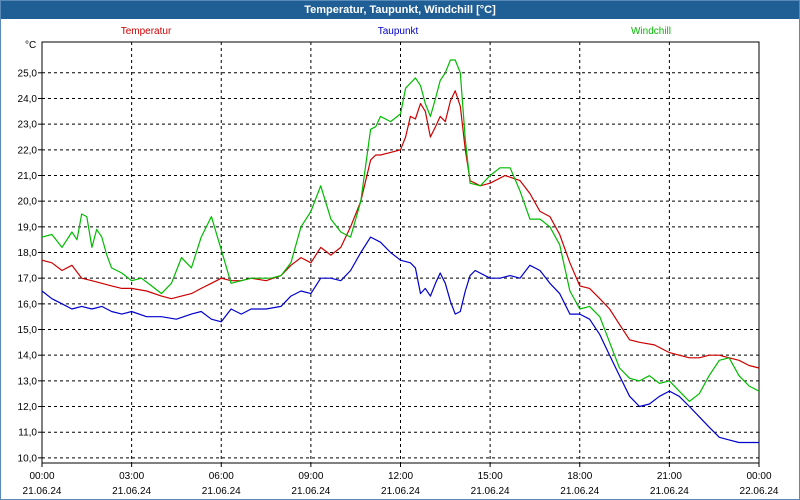 Image resolution: width=800 pixels, height=500 pixels. What do you see at coordinates (579, 476) in the screenshot?
I see `x-tick-time: 18:00` at bounding box center [579, 476].